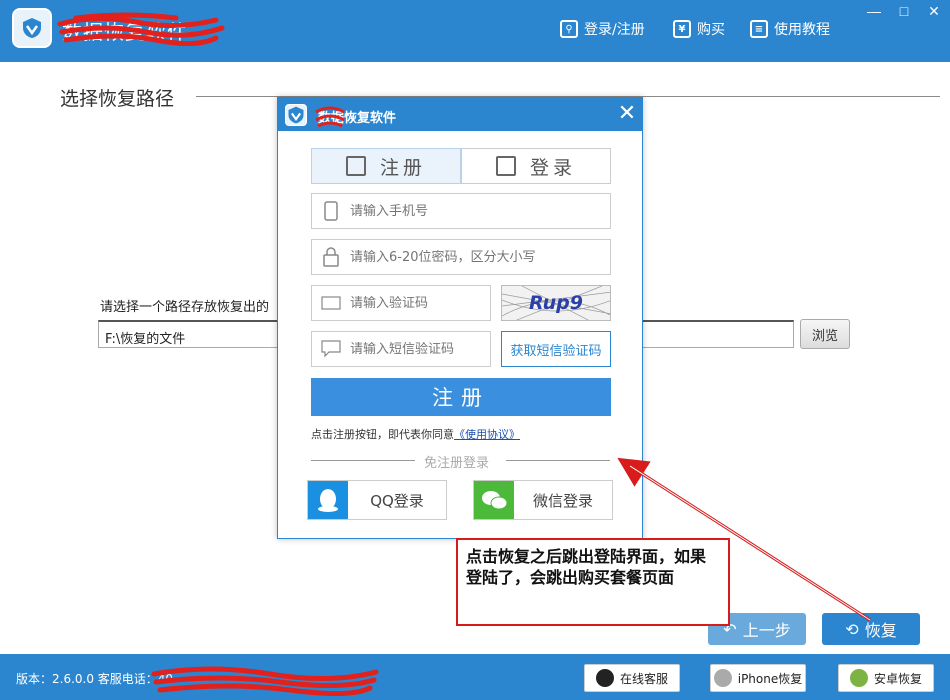 Image resolution: width=950 pixels, height=700 pixels. Describe the element at coordinates (331, 211) in the screenshot. I see `phone-icon` at that location.